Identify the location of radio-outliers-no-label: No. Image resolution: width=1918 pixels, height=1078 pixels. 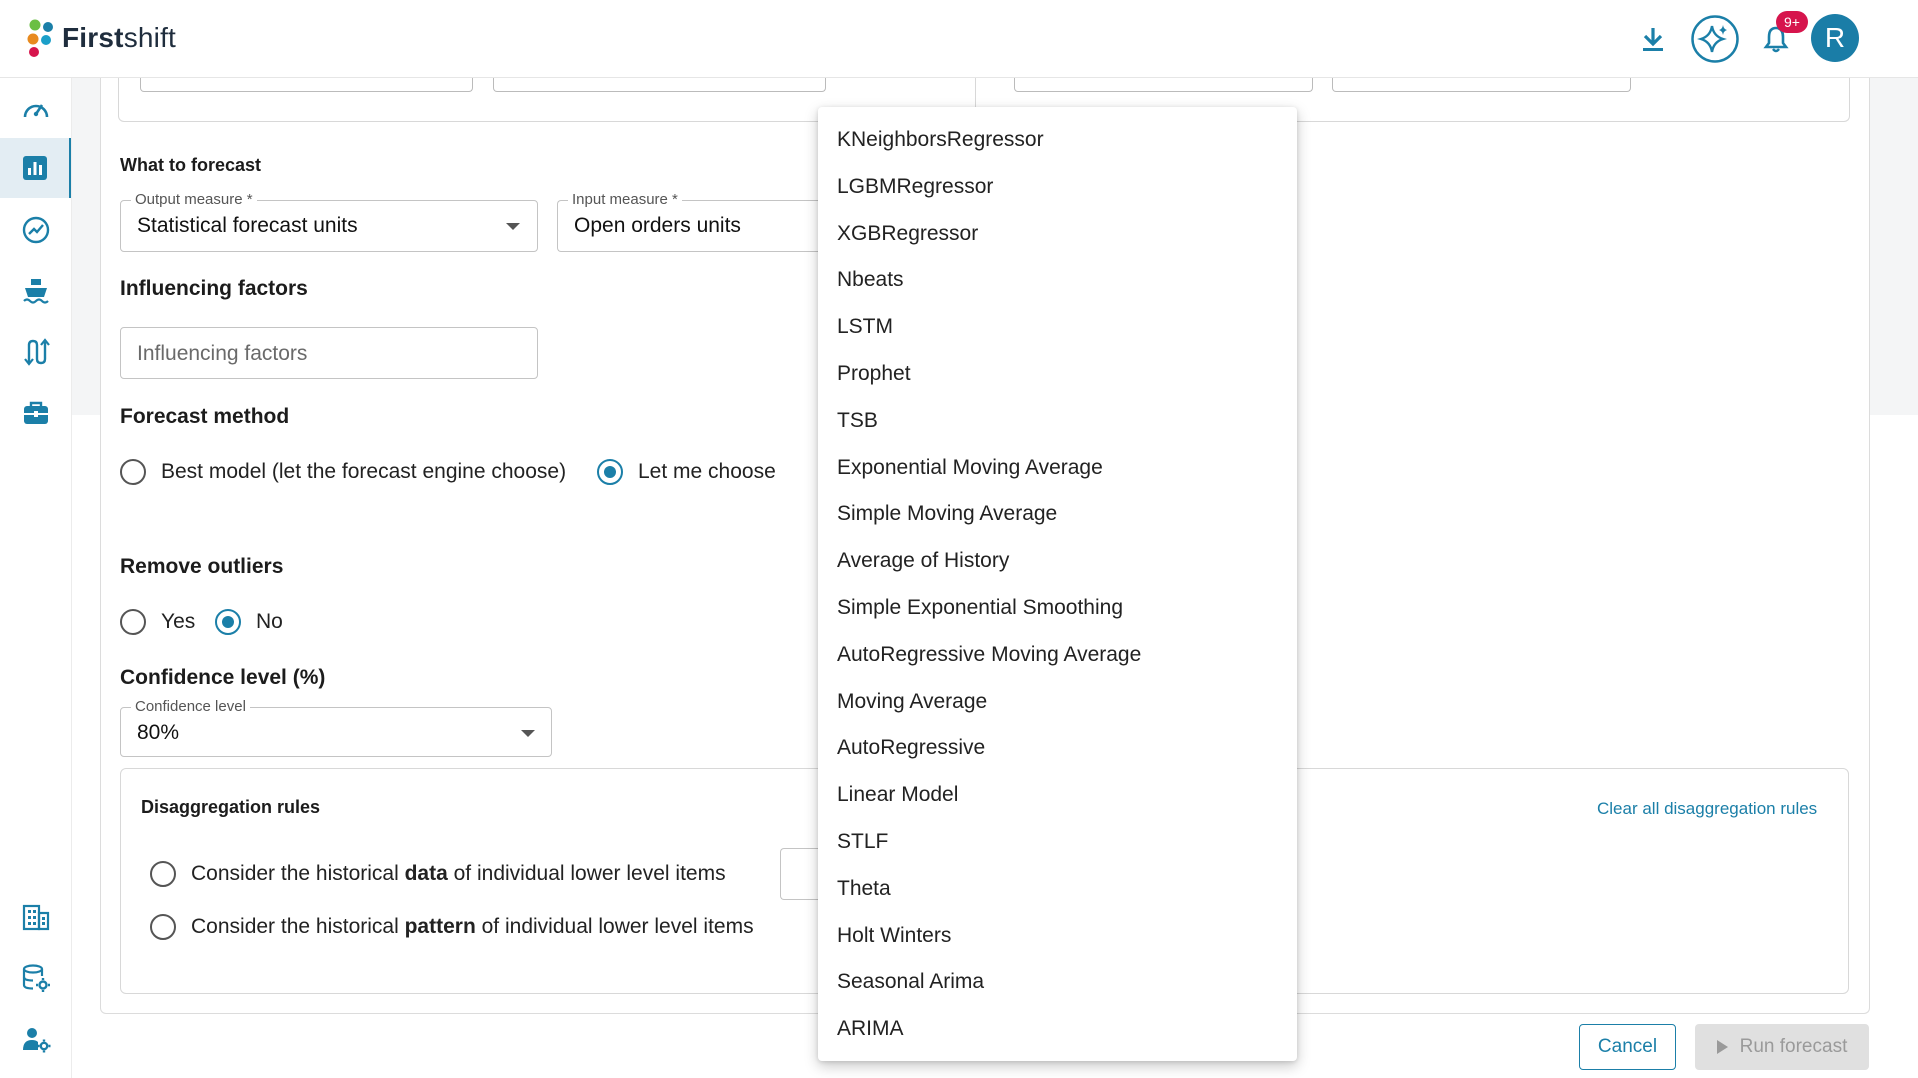
(269, 622).